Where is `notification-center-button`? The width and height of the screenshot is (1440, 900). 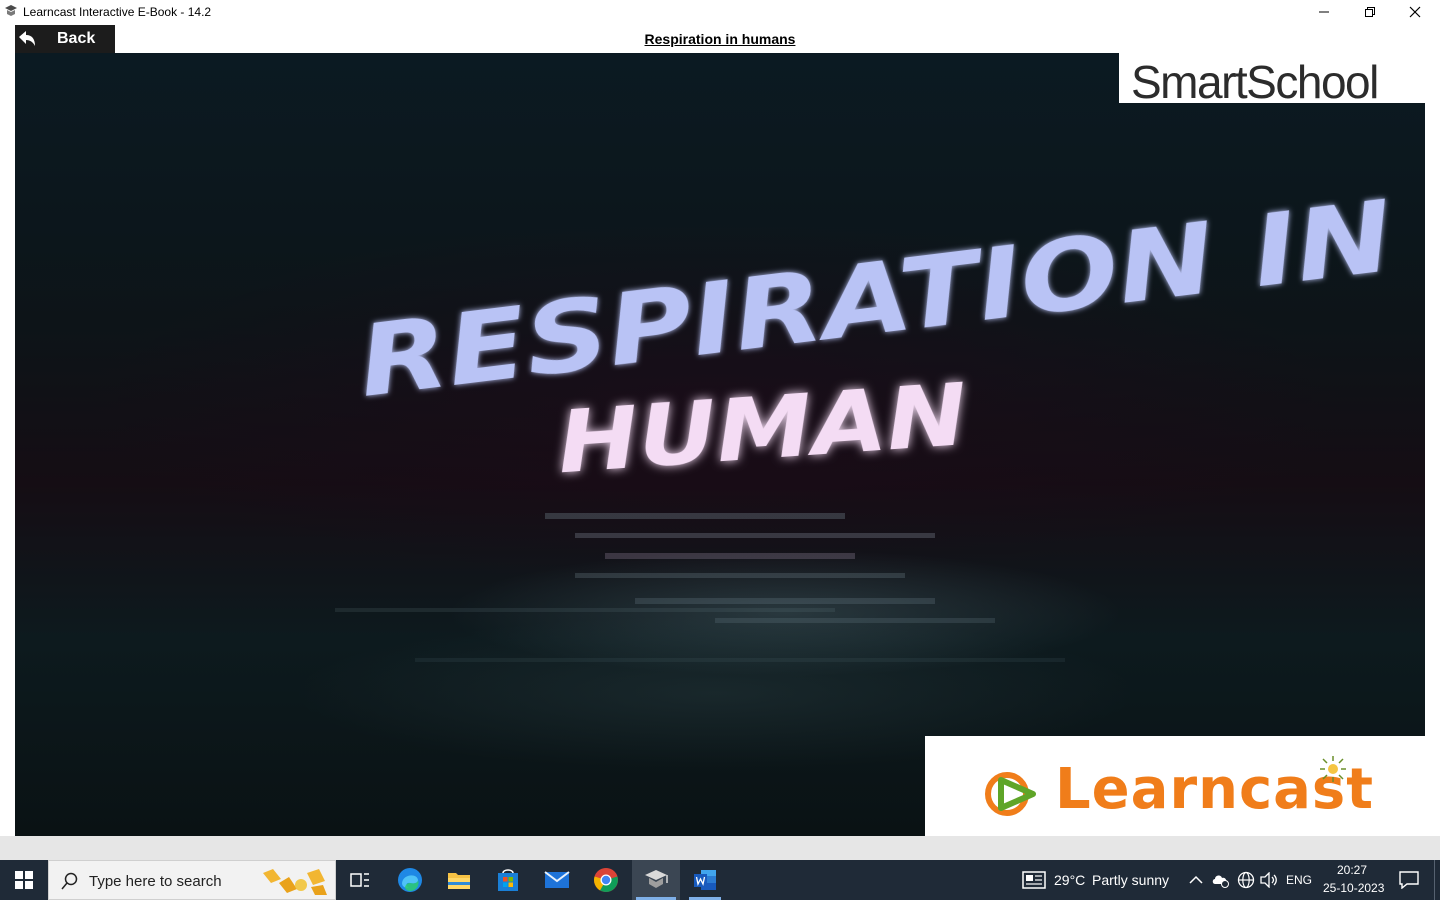
notification-center-button is located at coordinates (1409, 880).